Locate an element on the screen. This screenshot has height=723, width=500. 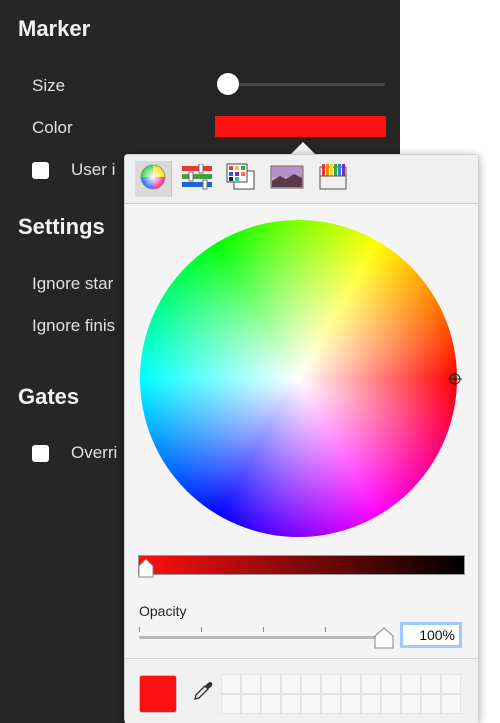
color-picker-toolbar is located at coordinates (301, 179).